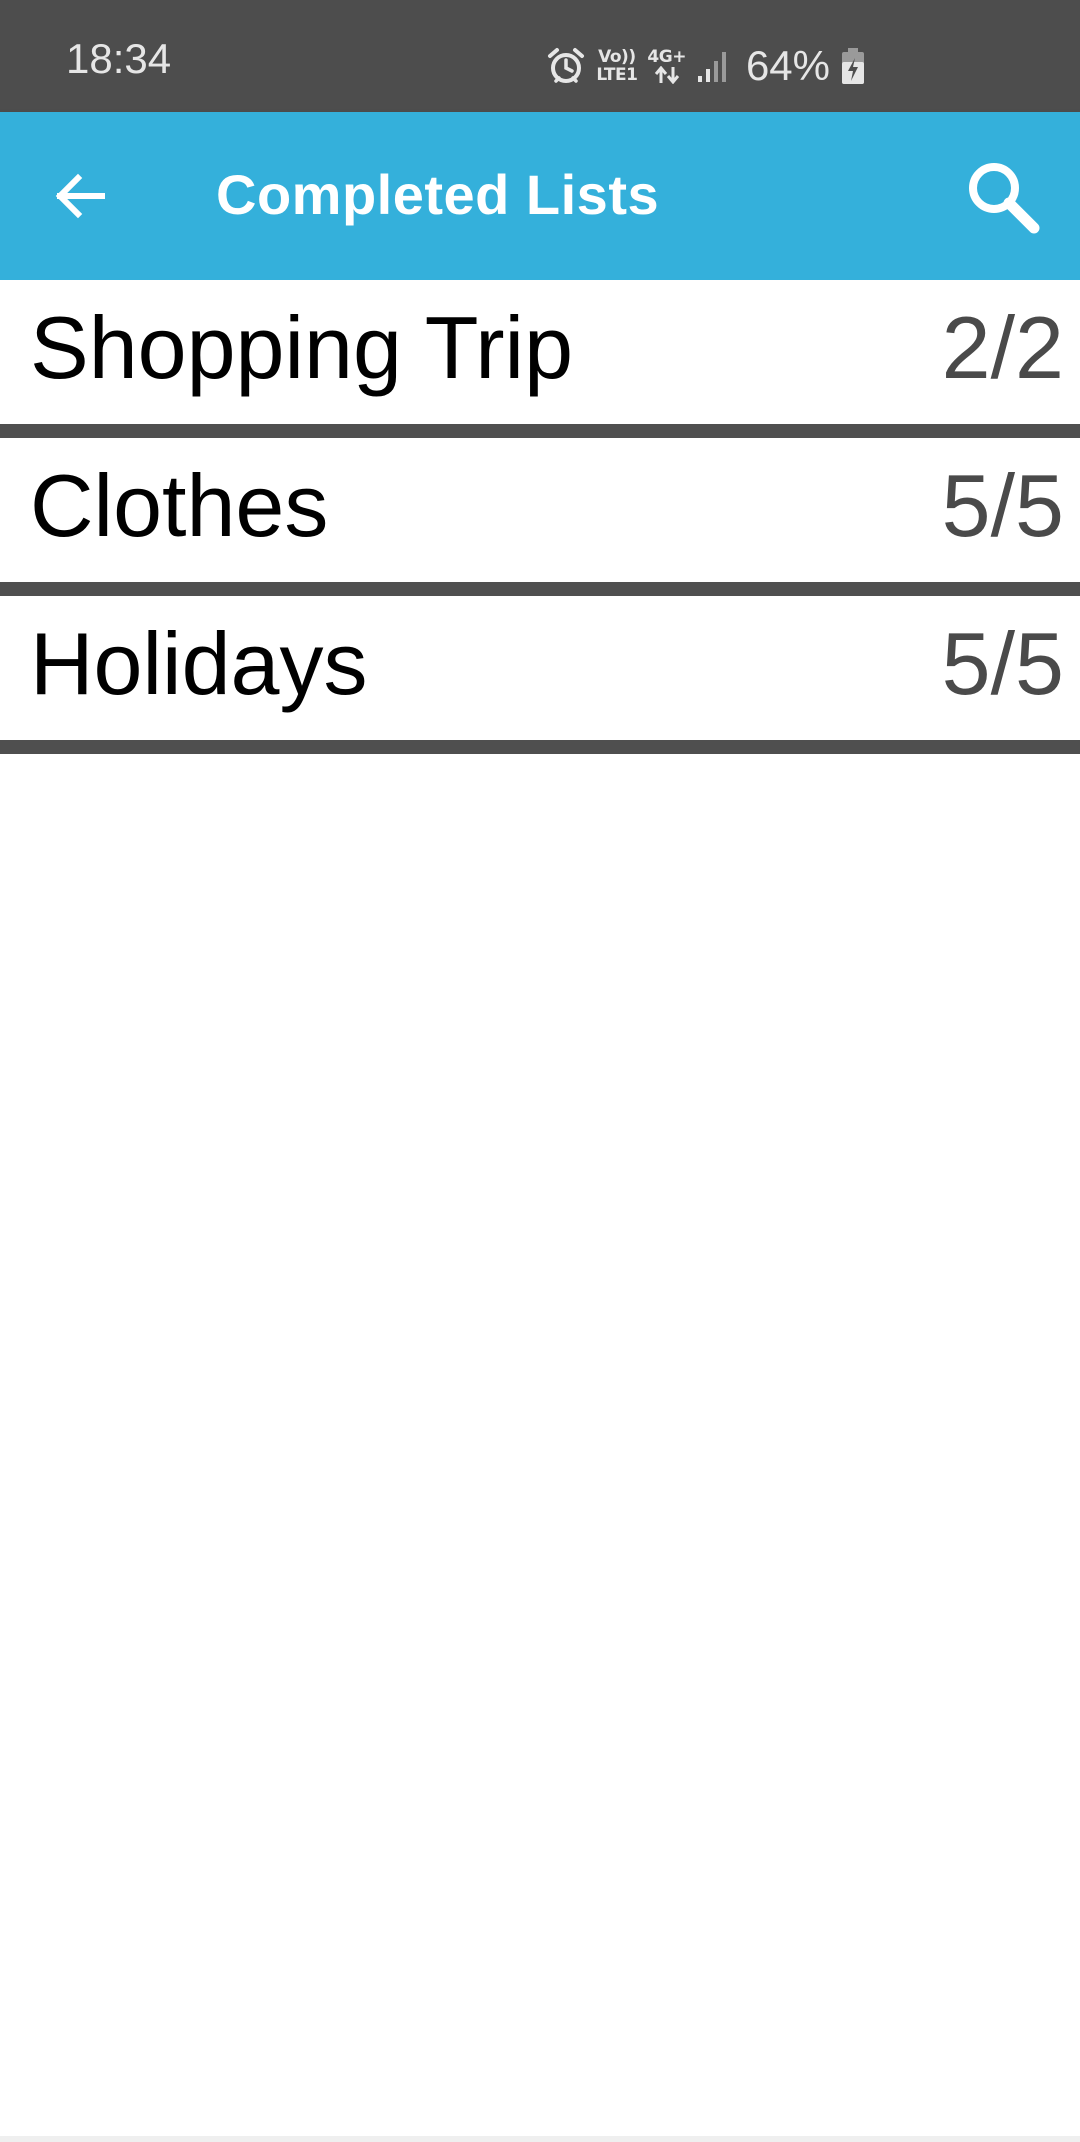 This screenshot has width=1080, height=2142. What do you see at coordinates (540, 675) in the screenshot?
I see `list-item-holidays: Holidays 5/5` at bounding box center [540, 675].